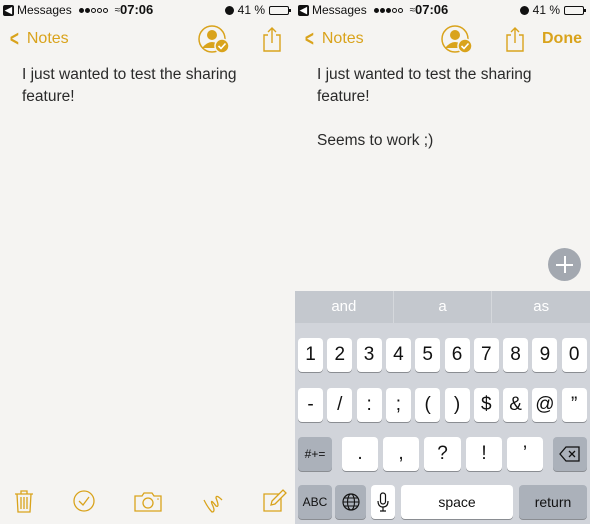 Image resolution: width=590 pixels, height=524 pixels. Describe the element at coordinates (398, 405) in the screenshot. I see `key: ;` at that location.